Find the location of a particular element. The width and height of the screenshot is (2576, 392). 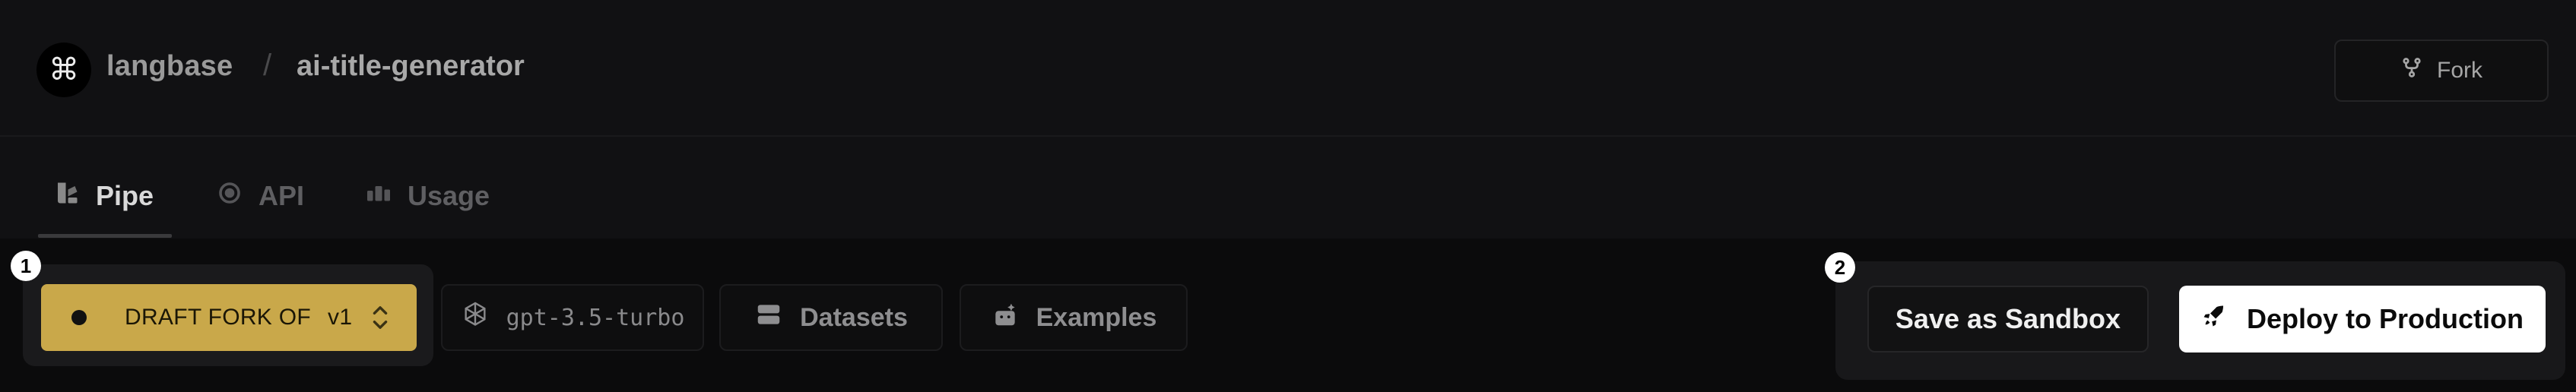

datasets-button: Datasets is located at coordinates (831, 317).